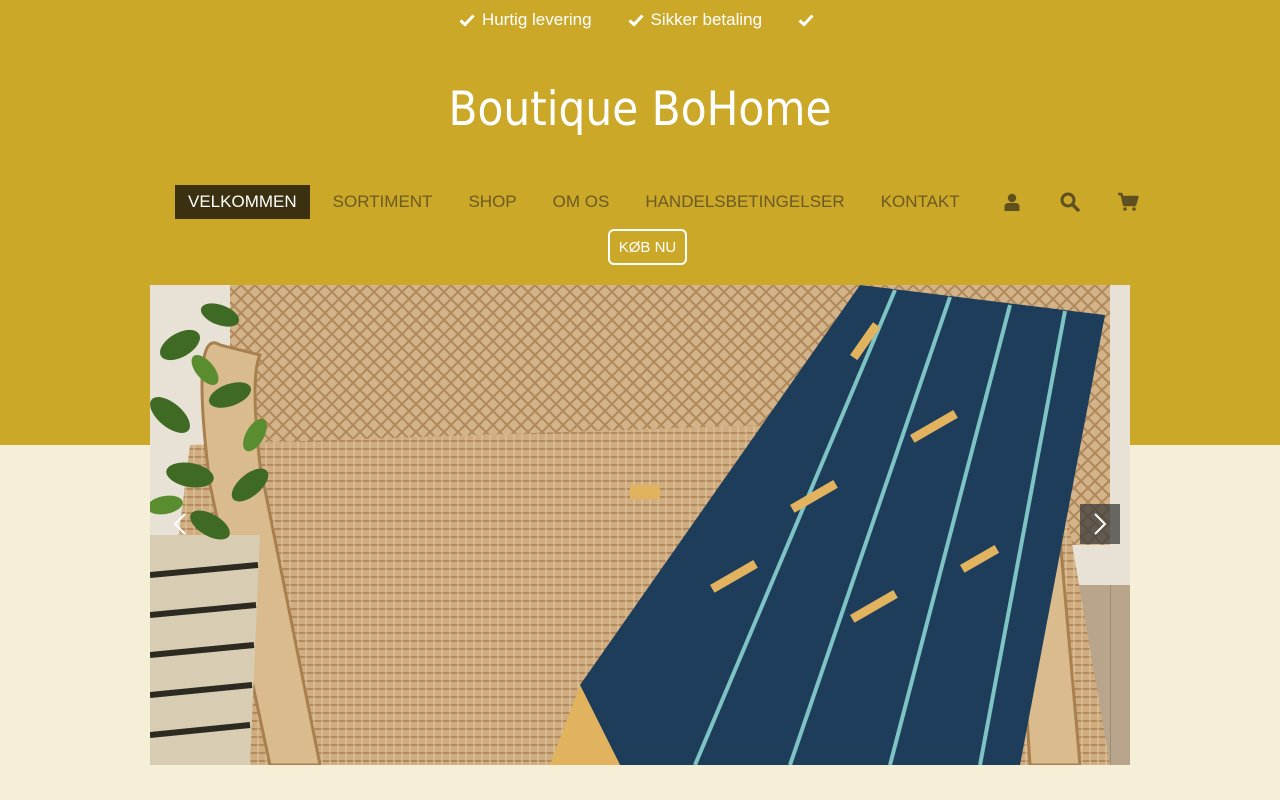 This screenshot has width=1280, height=800. I want to click on chevron-left-icon, so click(179, 524).